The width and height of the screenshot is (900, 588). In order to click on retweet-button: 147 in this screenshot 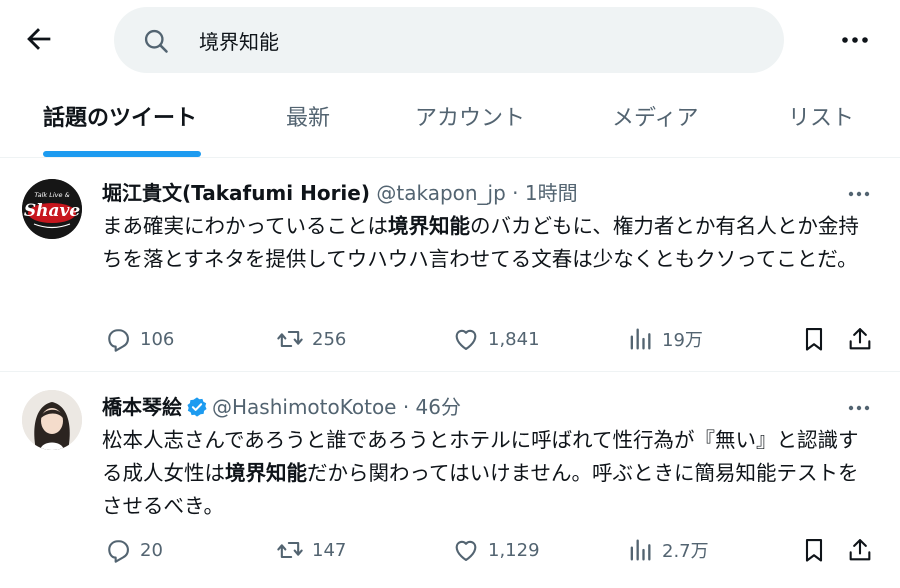, I will do `click(311, 550)`.